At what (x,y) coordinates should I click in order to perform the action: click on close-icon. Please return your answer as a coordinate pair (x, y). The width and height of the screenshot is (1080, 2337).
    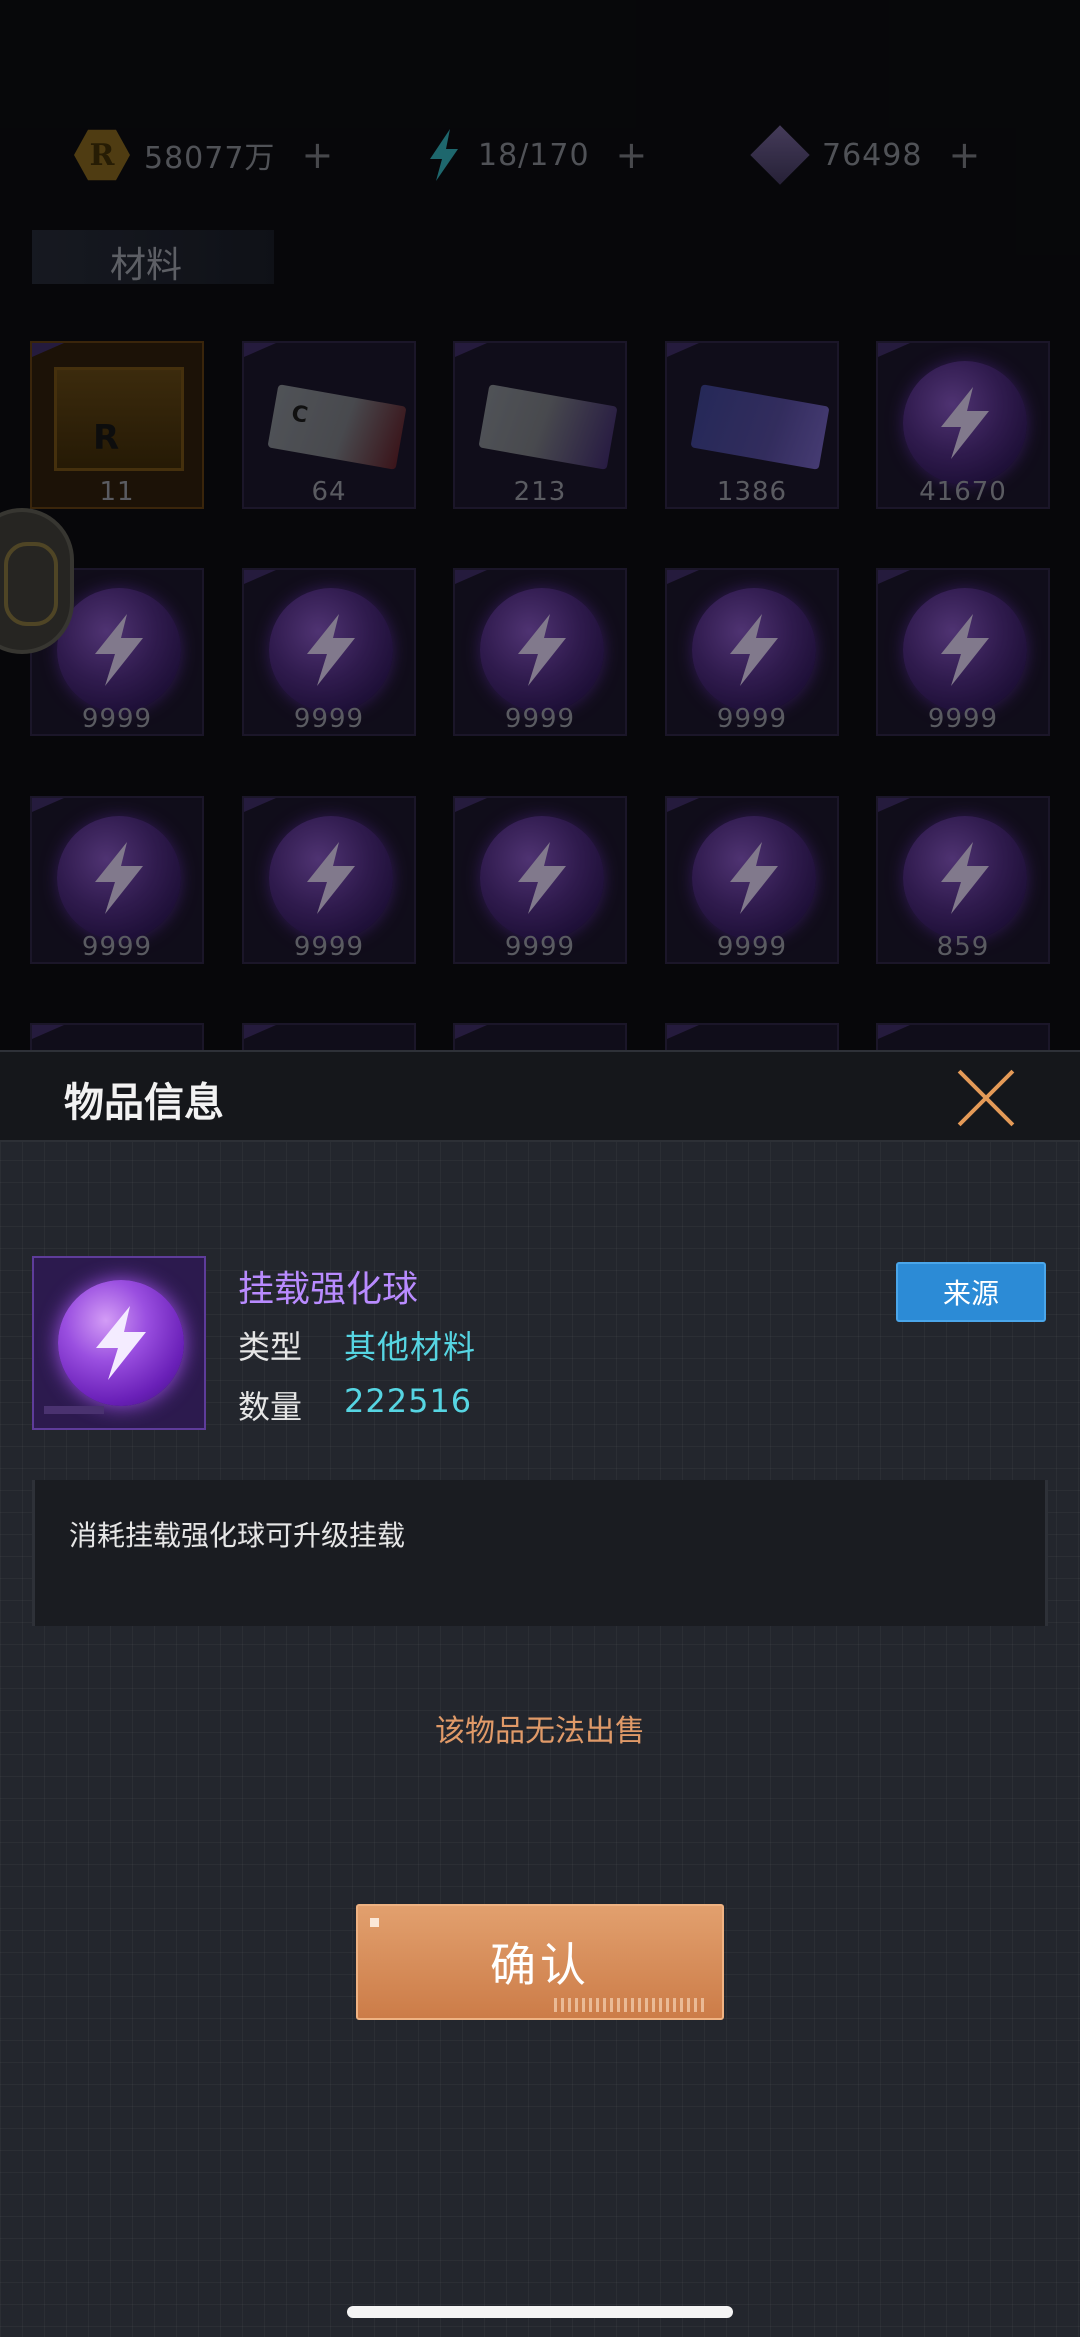
    Looking at the image, I should click on (986, 1098).